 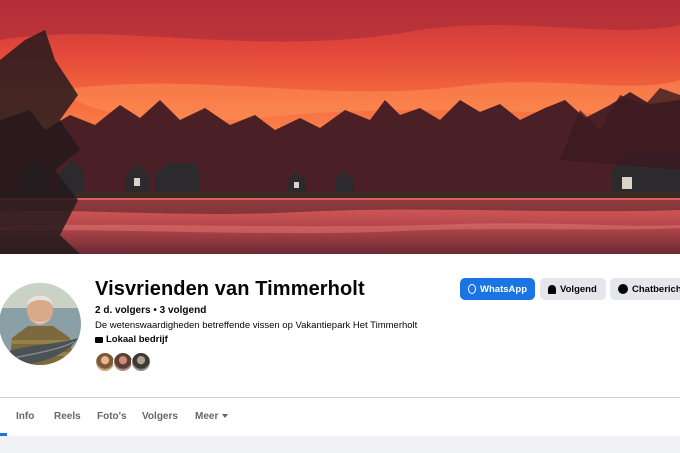 What do you see at coordinates (137, 339) in the screenshot?
I see `category-label: Lokaal bedrijf` at bounding box center [137, 339].